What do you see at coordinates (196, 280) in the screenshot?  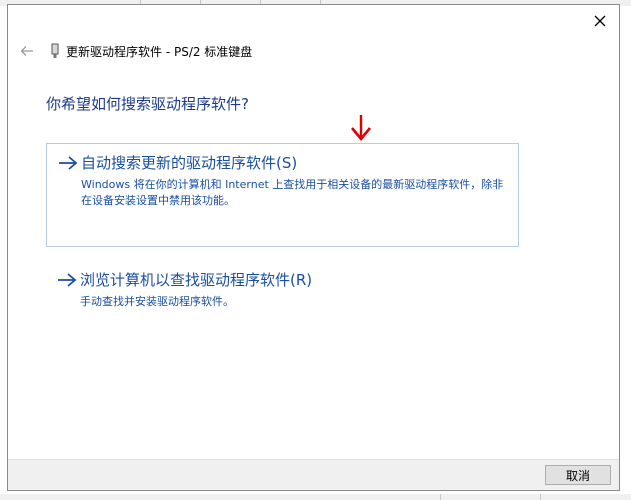 I see `option-title: 浏览计算机以查找驱动程序软件(R)` at bounding box center [196, 280].